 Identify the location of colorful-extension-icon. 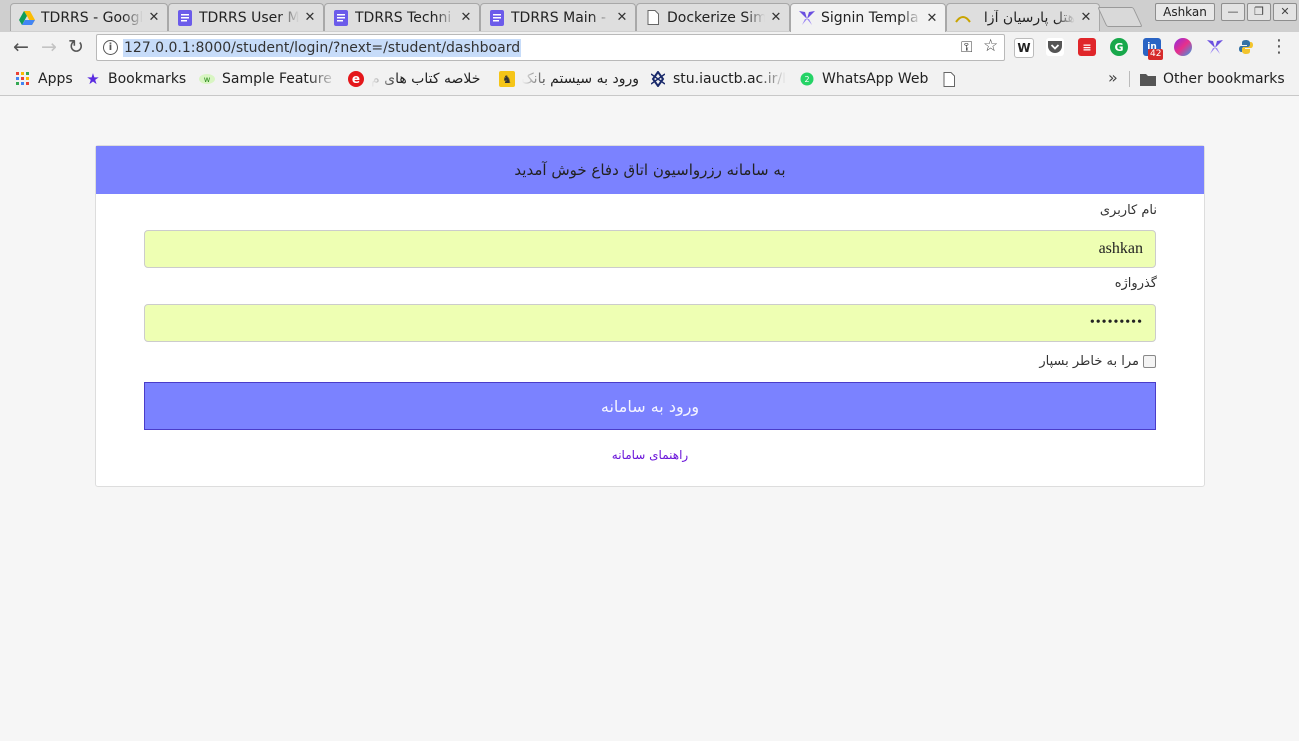
(1183, 47).